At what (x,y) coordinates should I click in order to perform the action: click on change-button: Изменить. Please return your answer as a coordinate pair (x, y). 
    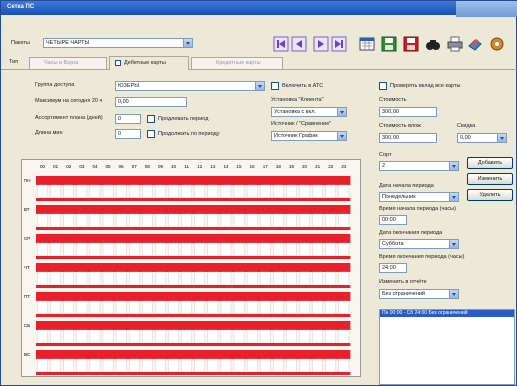
    Looking at the image, I should click on (490, 179).